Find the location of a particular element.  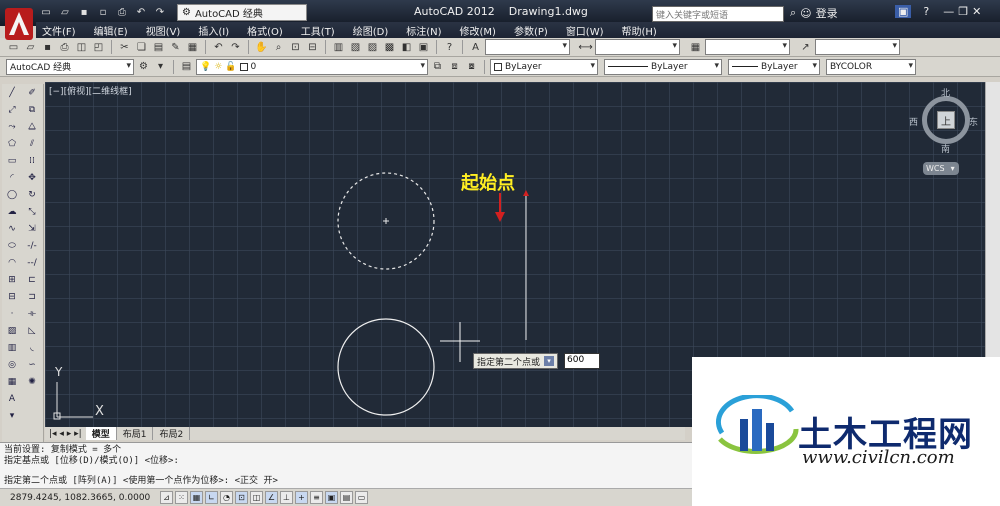

3d-osnap-toggle: ◫ is located at coordinates (256, 497).